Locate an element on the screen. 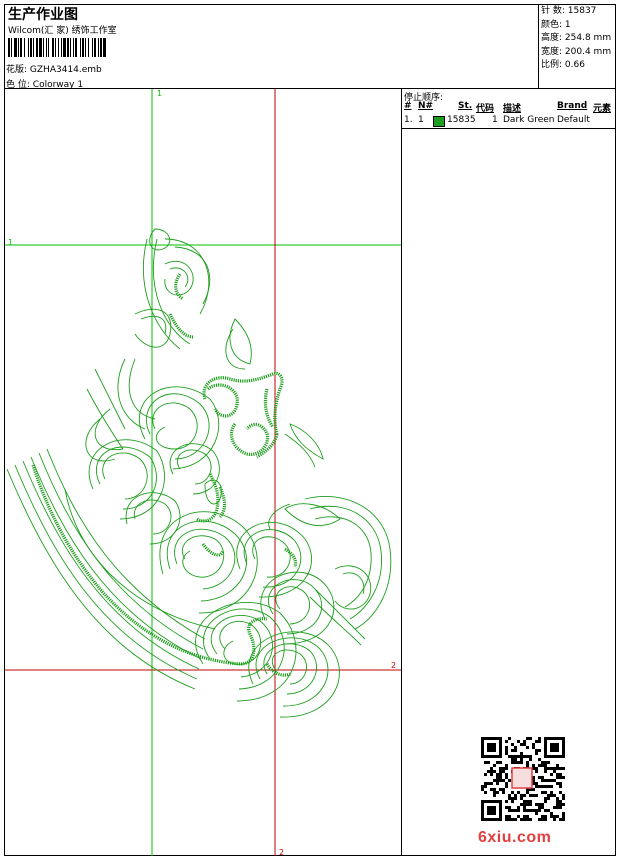 The image size is (620, 860). guide-label-h2: 2 is located at coordinates (394, 665).